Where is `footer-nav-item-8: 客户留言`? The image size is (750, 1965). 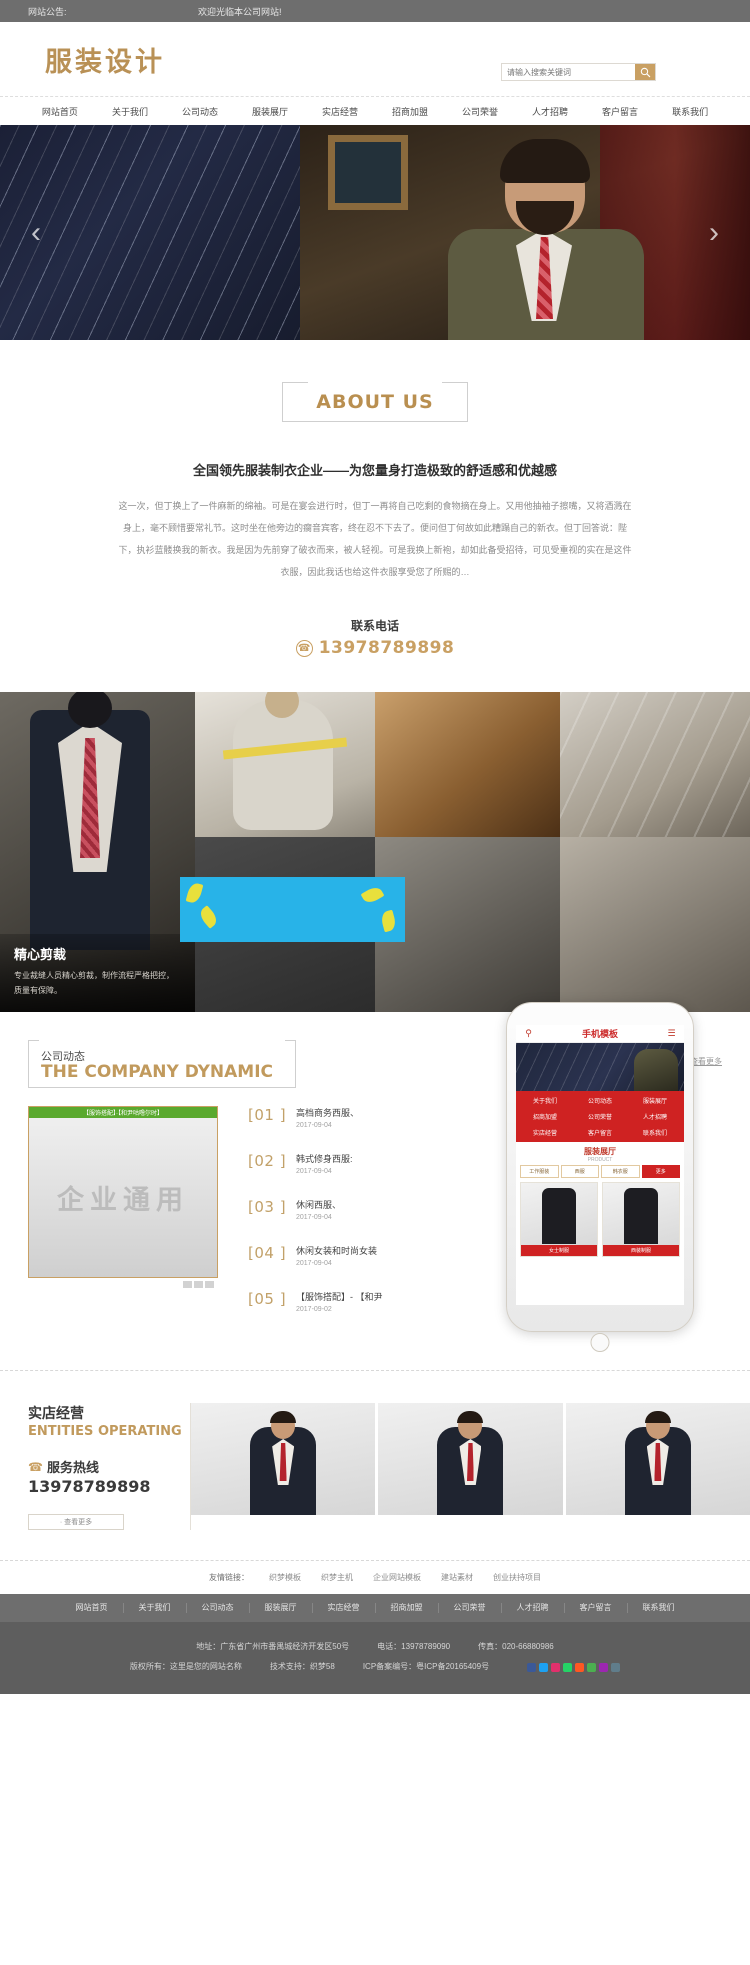
footer-nav-item-8: 客户留言 is located at coordinates (596, 1608).